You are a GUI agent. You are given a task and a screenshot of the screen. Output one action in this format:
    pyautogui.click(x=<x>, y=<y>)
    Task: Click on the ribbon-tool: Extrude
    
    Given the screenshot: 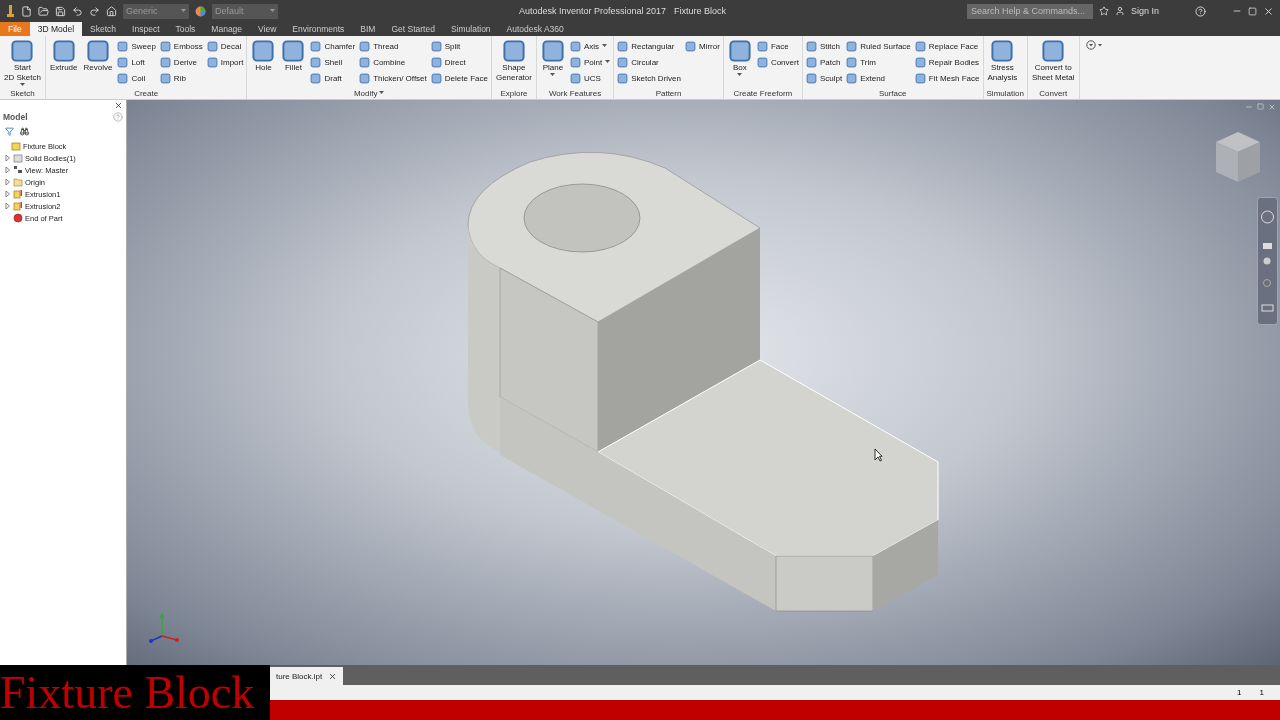 What is the action you would take?
    pyautogui.click(x=63, y=63)
    